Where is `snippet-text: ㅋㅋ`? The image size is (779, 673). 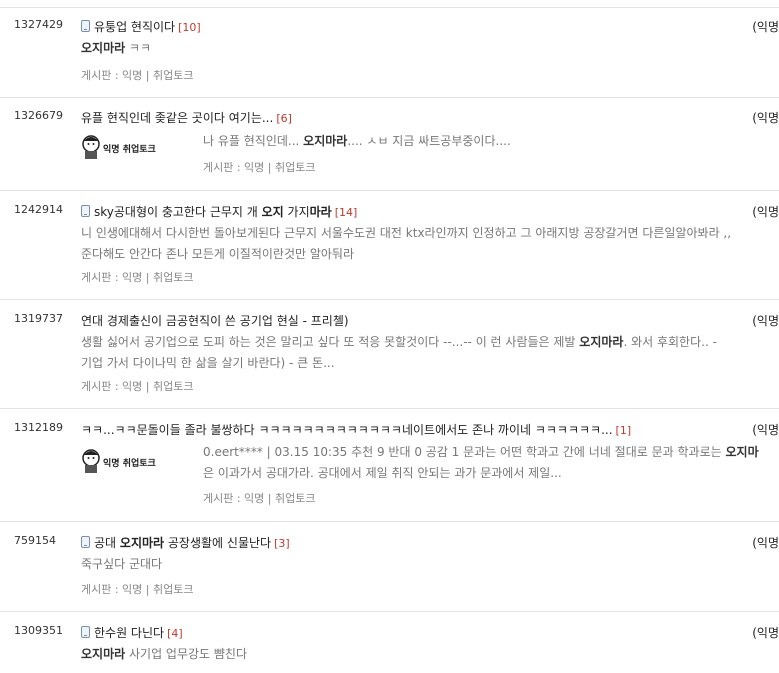 snippet-text: ㅋㅋ is located at coordinates (138, 48).